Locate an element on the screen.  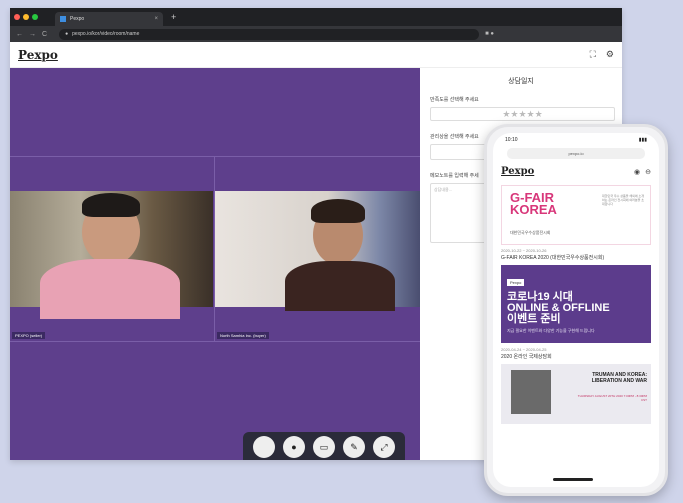
banner-subtitle: 지금 필요한 이벤트와 다양한 기능을 구현해 드립니다 is located at coordinates (551, 330).